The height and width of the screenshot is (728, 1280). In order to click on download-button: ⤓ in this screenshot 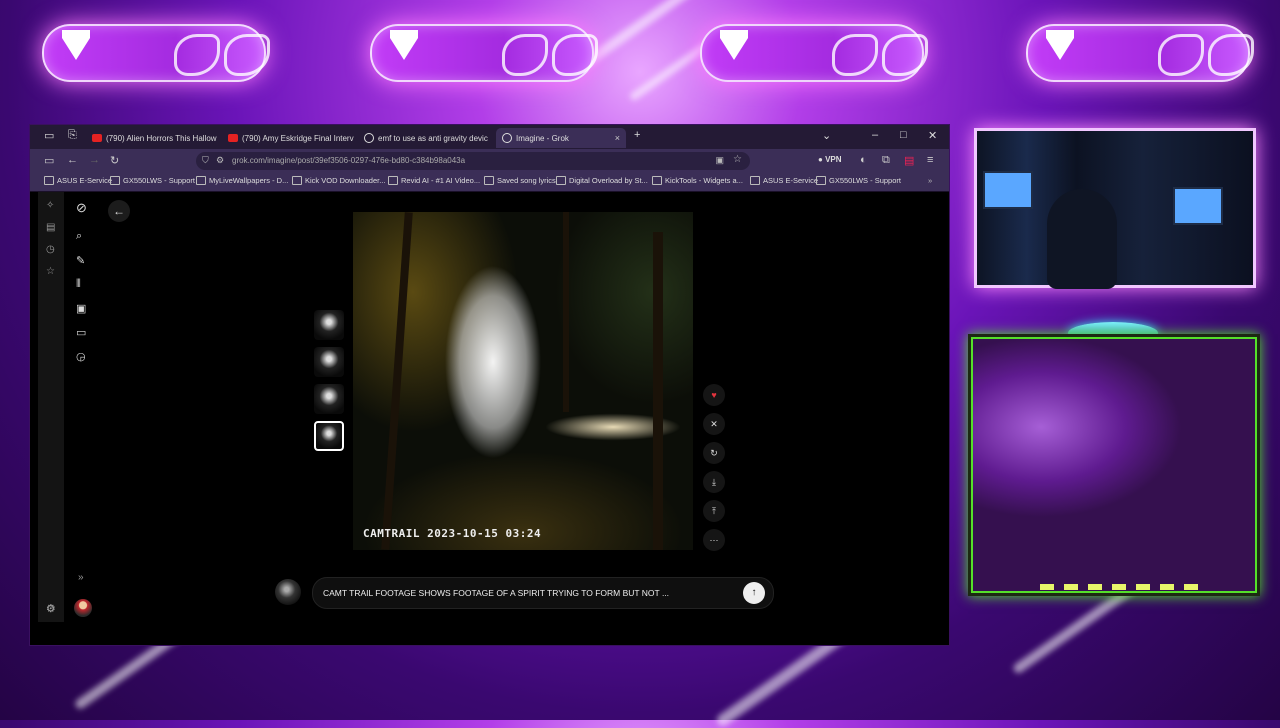, I will do `click(714, 482)`.